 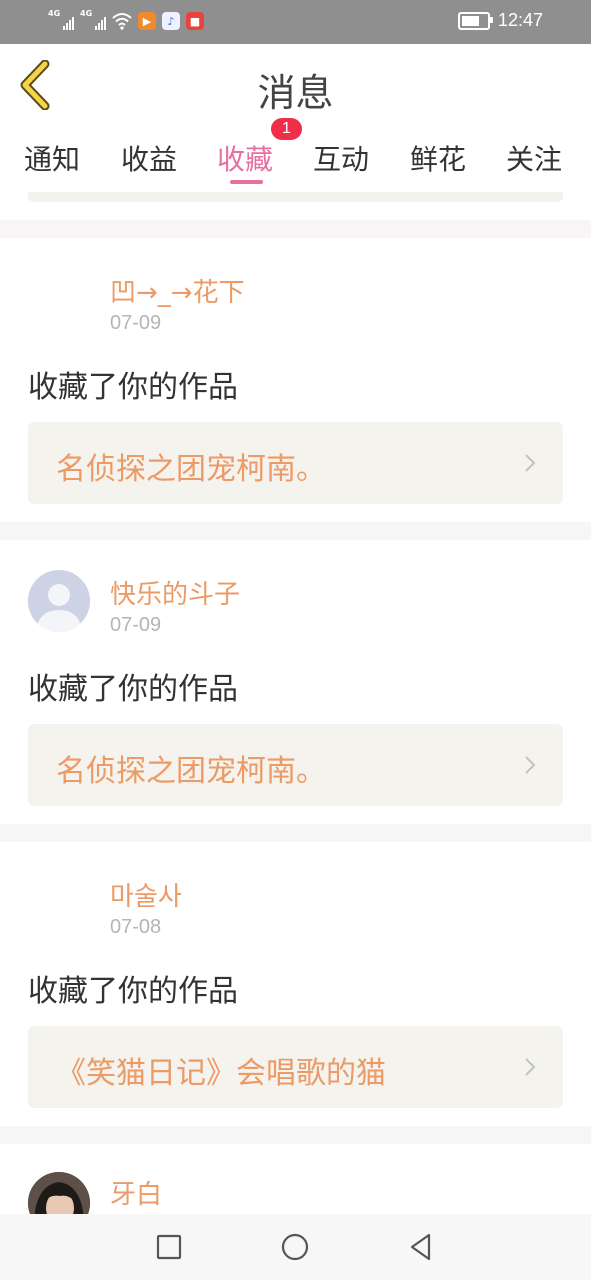 I want to click on default-person-icon, so click(x=59, y=601).